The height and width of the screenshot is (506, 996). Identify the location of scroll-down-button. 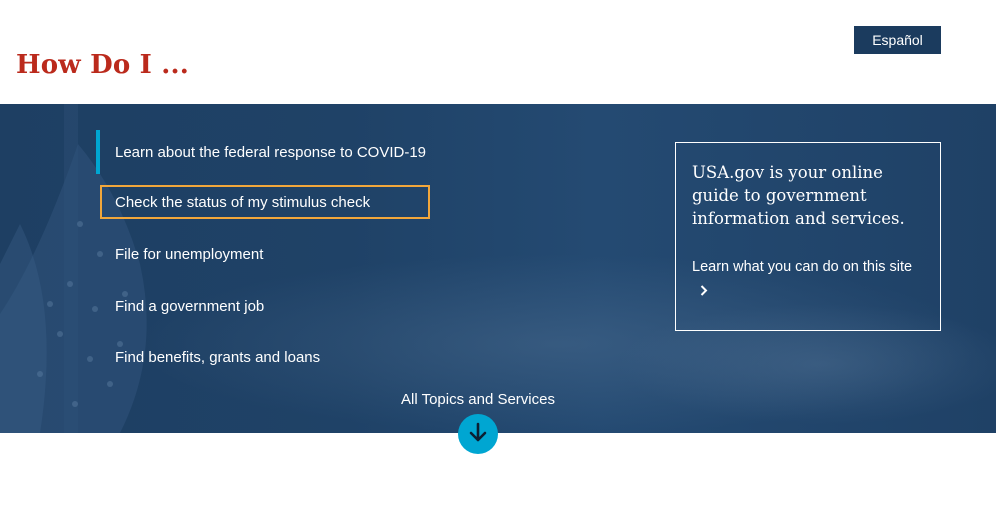
(478, 434).